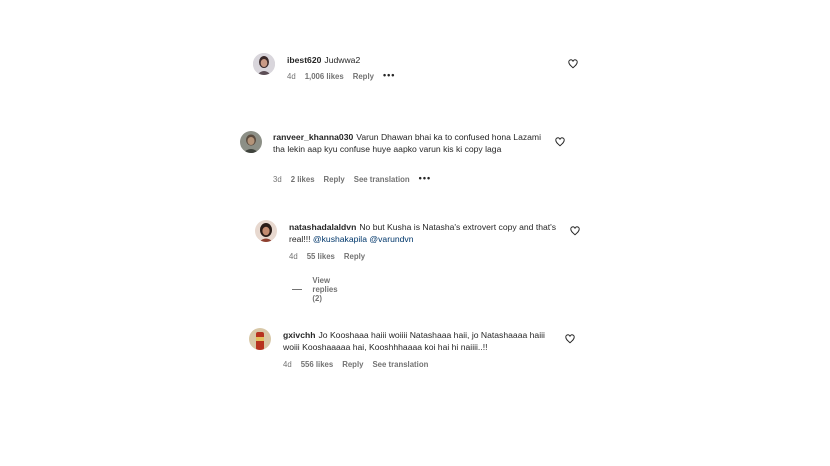  What do you see at coordinates (345, 76) in the screenshot?
I see `comment-meta: 4d 1,006 likes Reply •••` at bounding box center [345, 76].